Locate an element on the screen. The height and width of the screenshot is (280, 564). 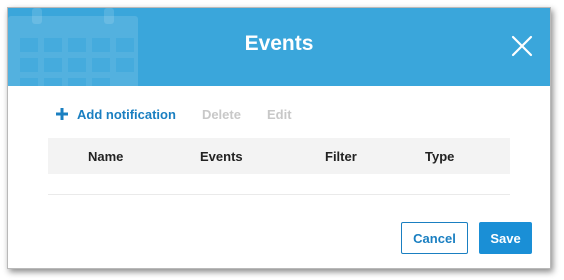
table-body is located at coordinates (279, 184).